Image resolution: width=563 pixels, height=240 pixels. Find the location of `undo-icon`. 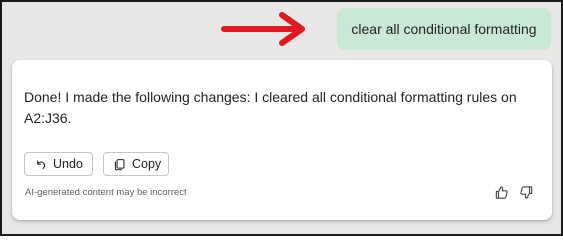

undo-icon is located at coordinates (40, 164).